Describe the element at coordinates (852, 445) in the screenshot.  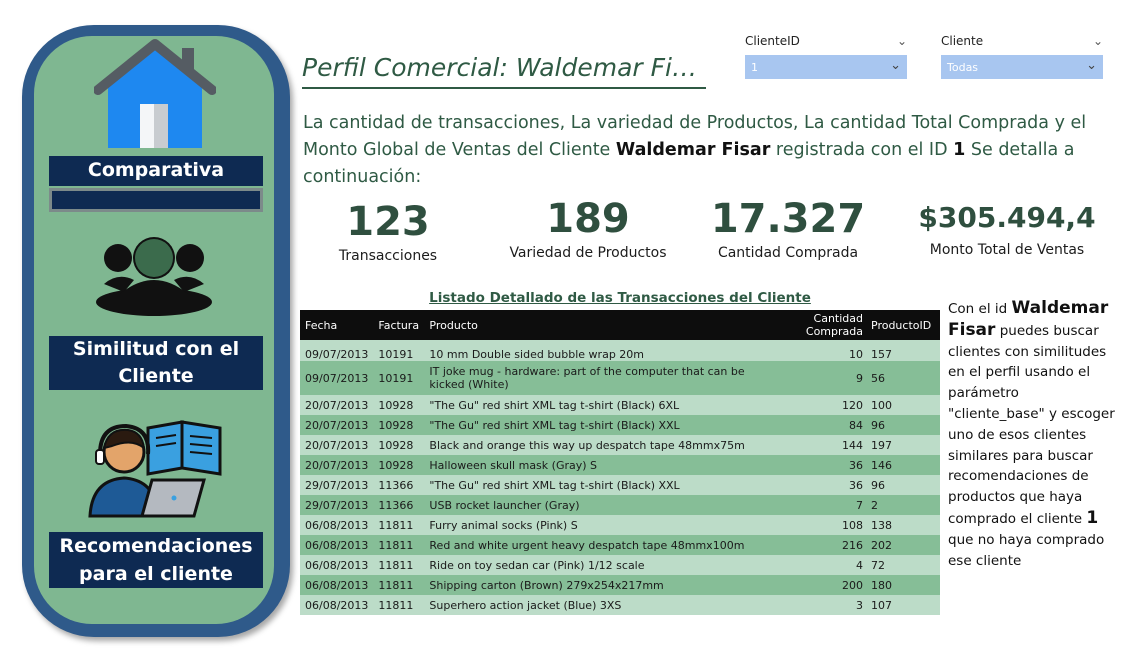
I see `cell-cantidad: 144` at that location.